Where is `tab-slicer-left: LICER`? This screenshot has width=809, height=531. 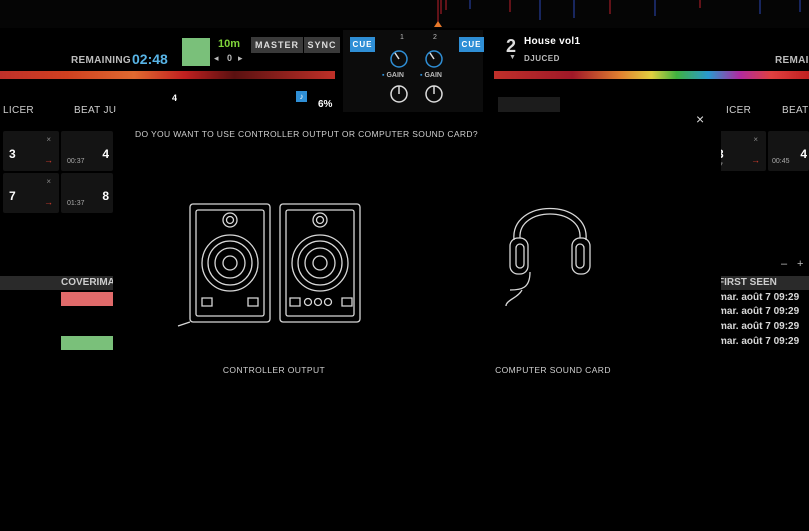
tab-slicer-left: LICER is located at coordinates (18, 110).